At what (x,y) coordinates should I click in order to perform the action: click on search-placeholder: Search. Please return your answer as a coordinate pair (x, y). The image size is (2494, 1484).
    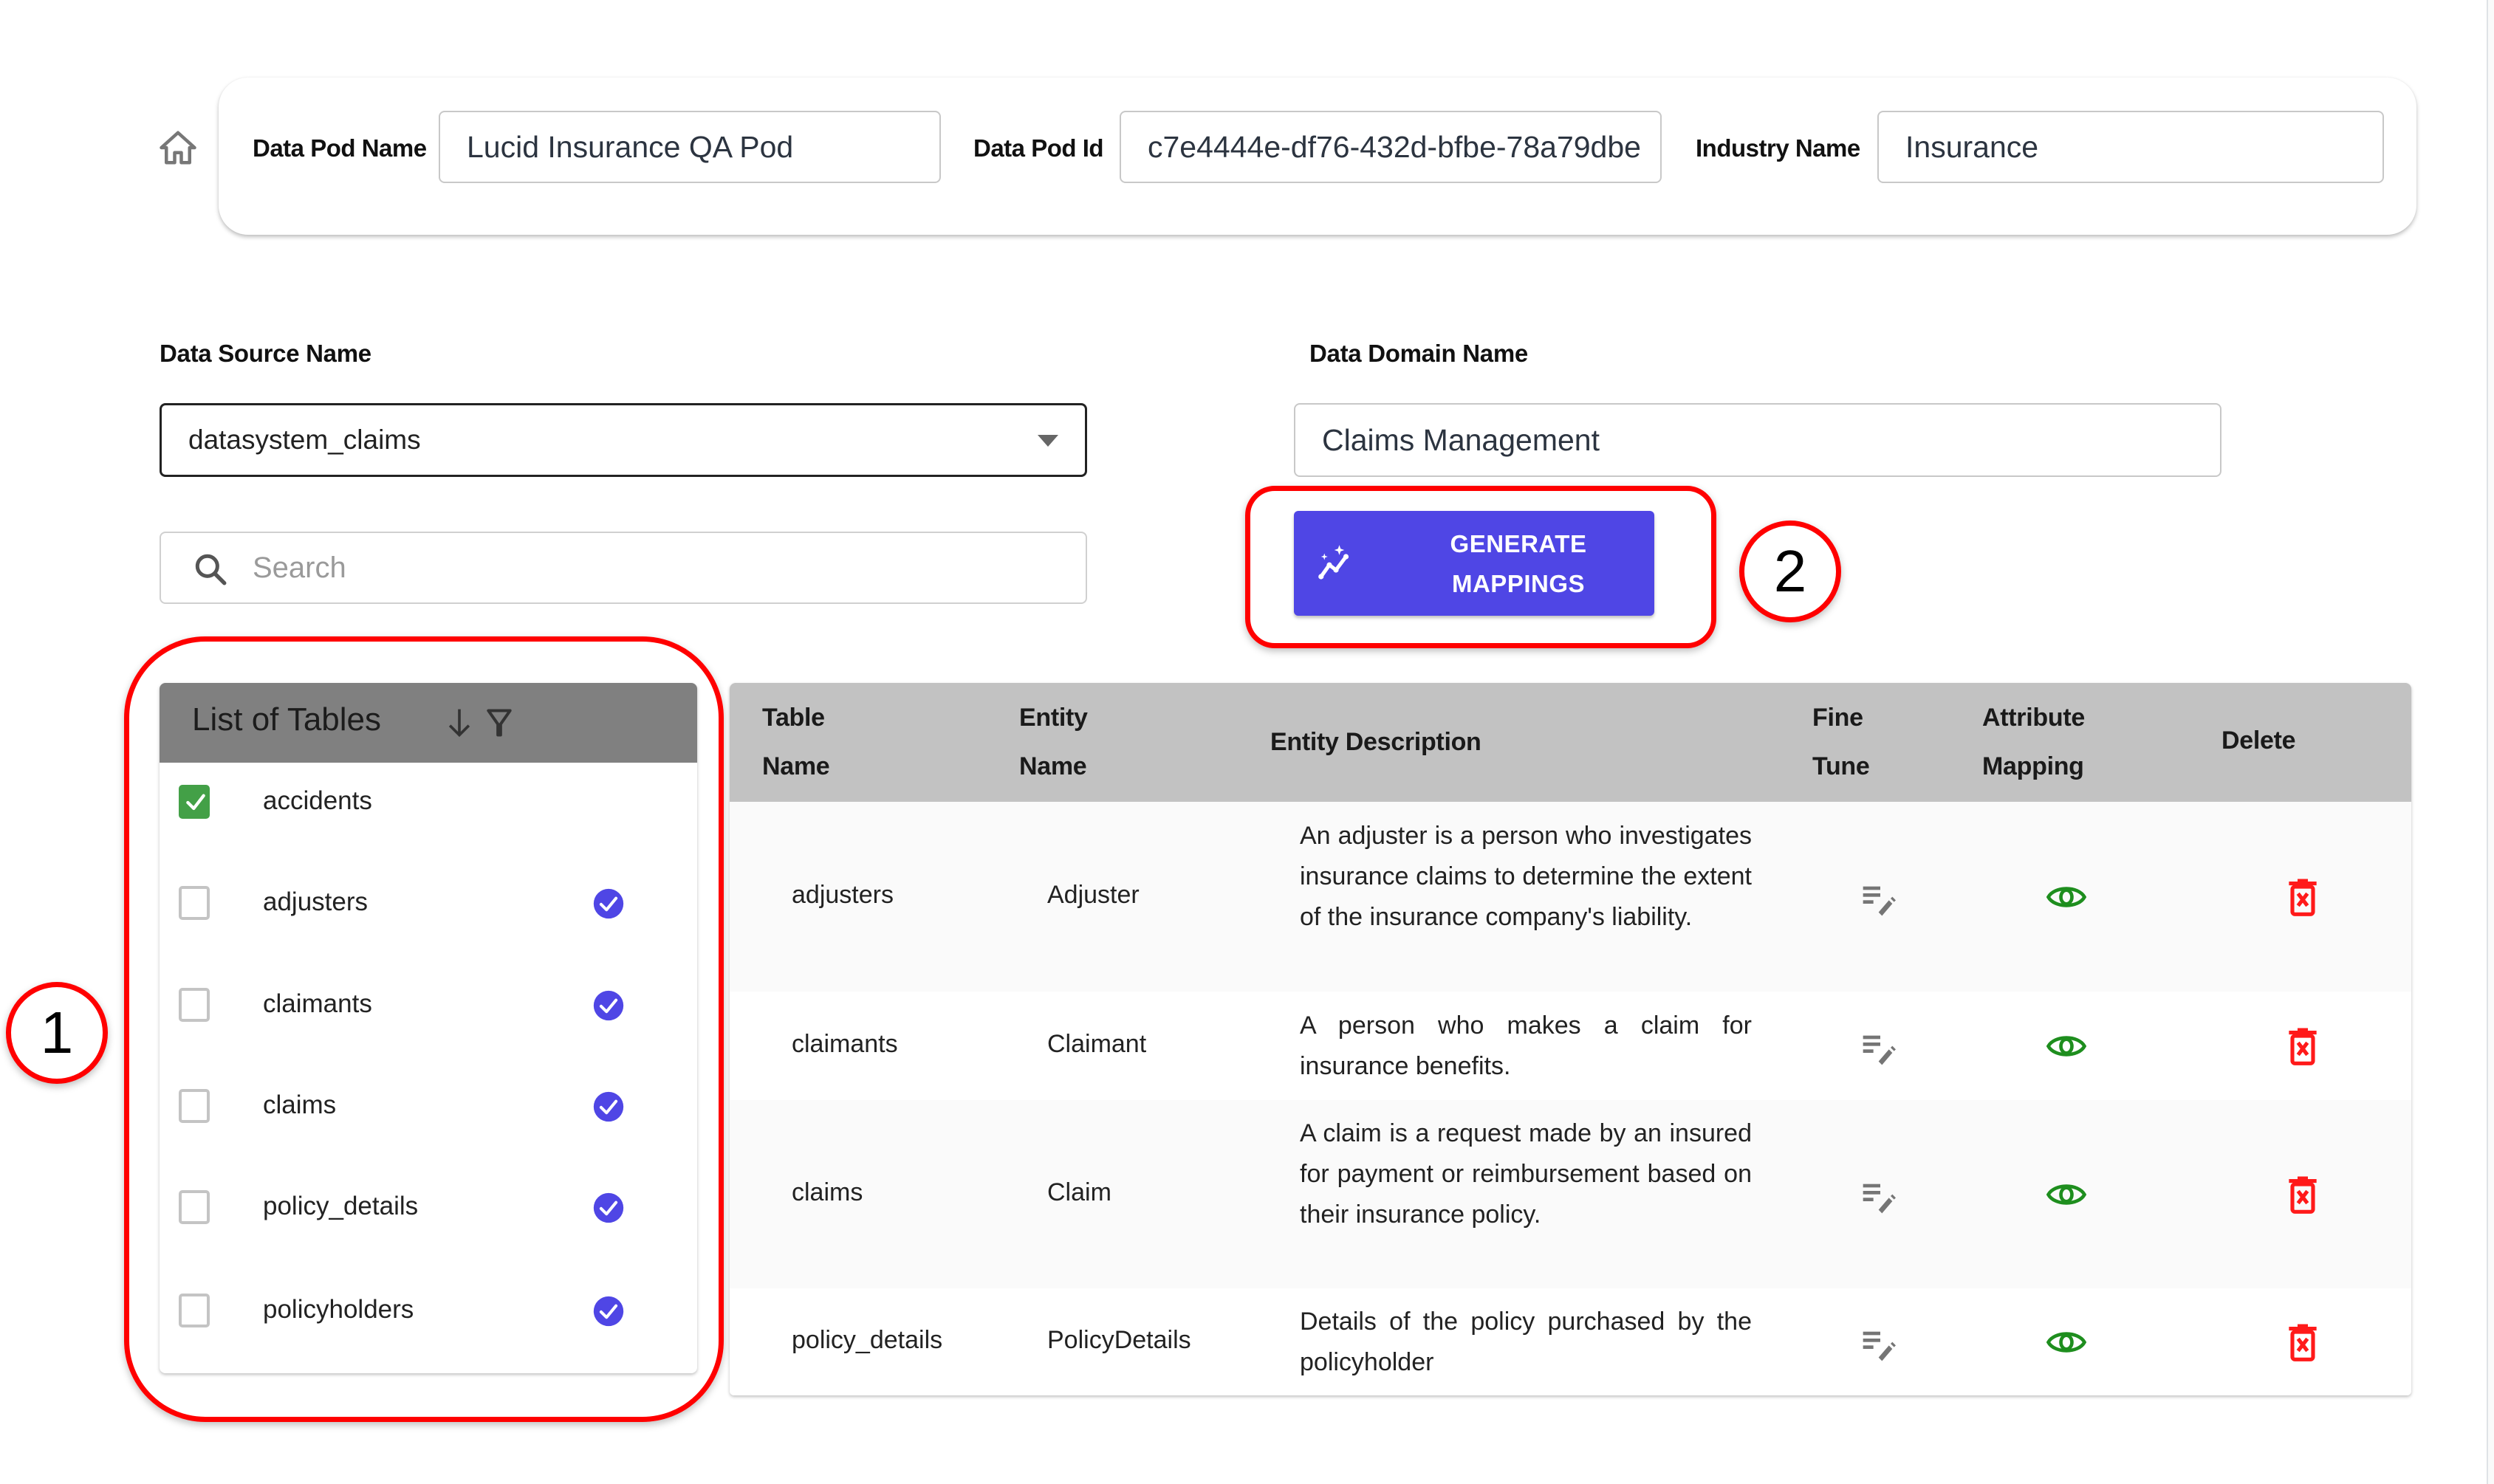
    Looking at the image, I should click on (299, 568).